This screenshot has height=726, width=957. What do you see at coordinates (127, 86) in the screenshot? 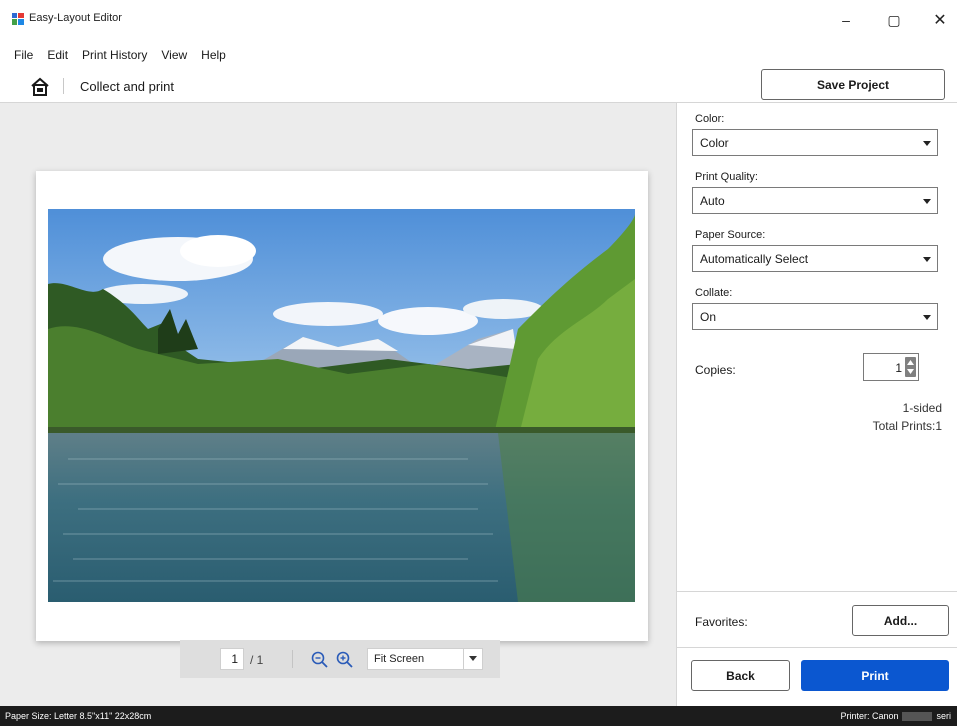
I see `page-title: Collect and print` at bounding box center [127, 86].